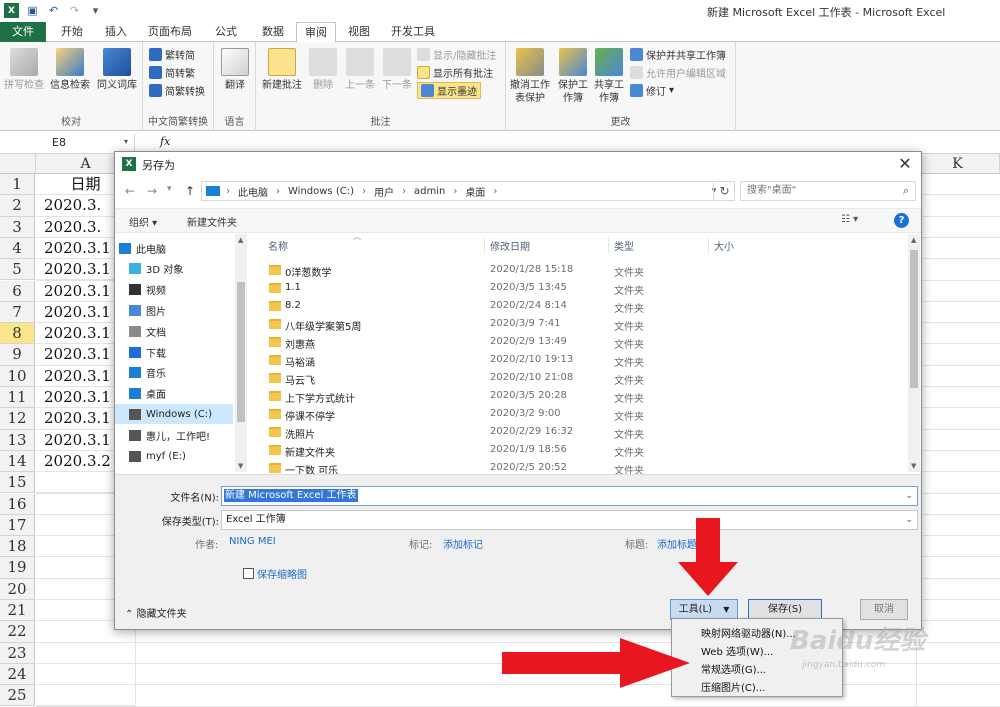 This screenshot has width=1000, height=707. What do you see at coordinates (17, 674) in the screenshot?
I see `row-header: 24` at bounding box center [17, 674].